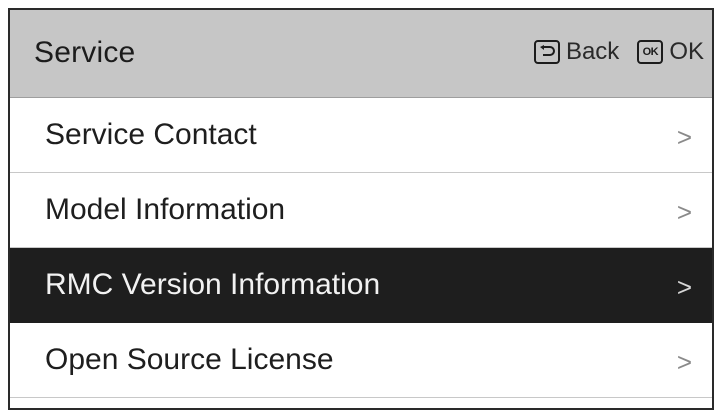 The height and width of the screenshot is (419, 723). Describe the element at coordinates (686, 51) in the screenshot. I see `ok-label: OK` at that location.